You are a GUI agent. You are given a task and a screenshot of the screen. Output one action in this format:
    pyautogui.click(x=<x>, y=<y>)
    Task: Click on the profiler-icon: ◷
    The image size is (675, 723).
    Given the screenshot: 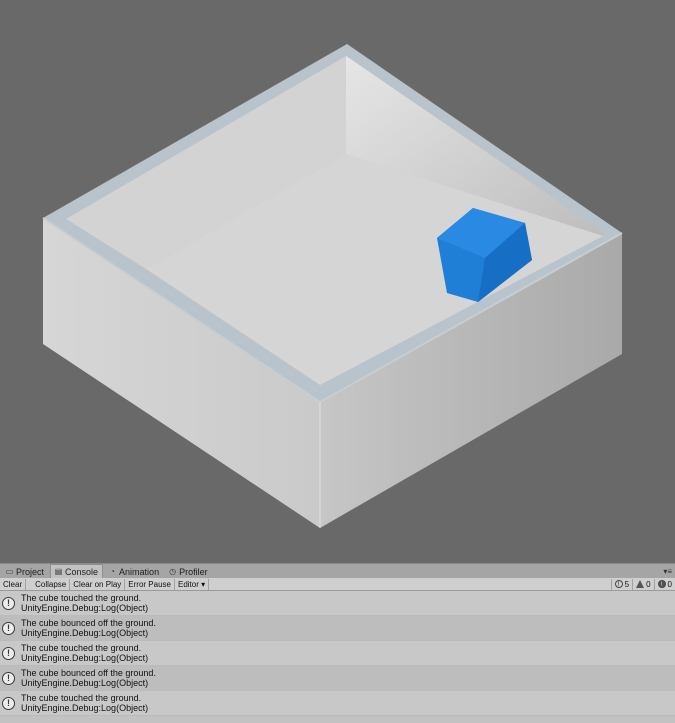 What is the action you would take?
    pyautogui.click(x=173, y=571)
    